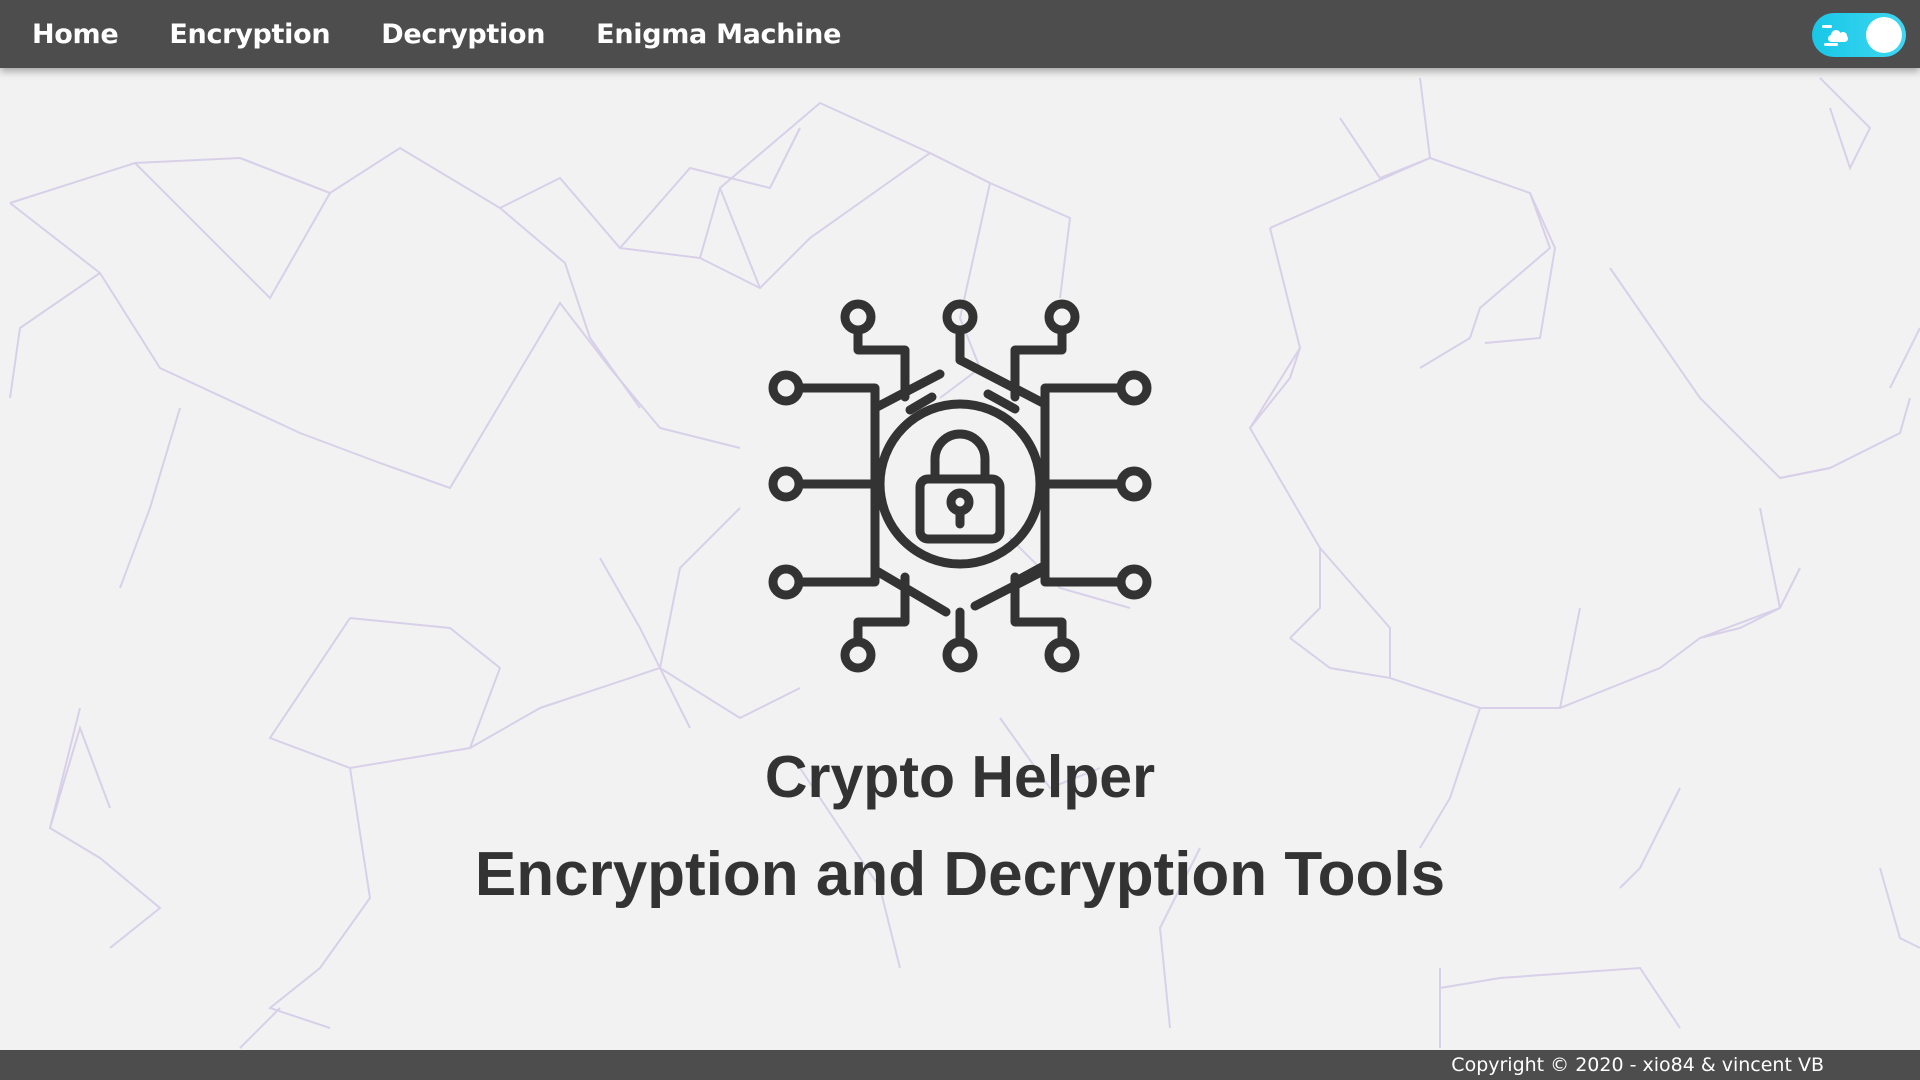  I want to click on nav-item-home: Home, so click(75, 34).